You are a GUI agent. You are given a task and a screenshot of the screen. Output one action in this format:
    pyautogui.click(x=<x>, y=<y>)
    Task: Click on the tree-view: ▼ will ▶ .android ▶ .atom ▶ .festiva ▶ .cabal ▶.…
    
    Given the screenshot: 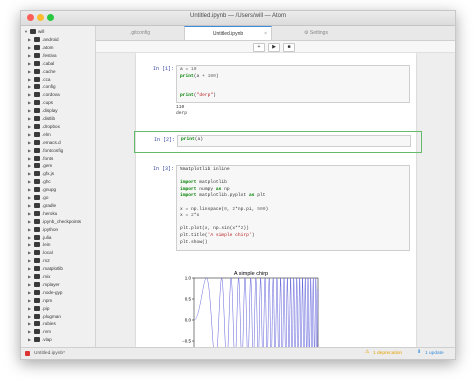 What is the action you would take?
    pyautogui.click(x=58, y=186)
    